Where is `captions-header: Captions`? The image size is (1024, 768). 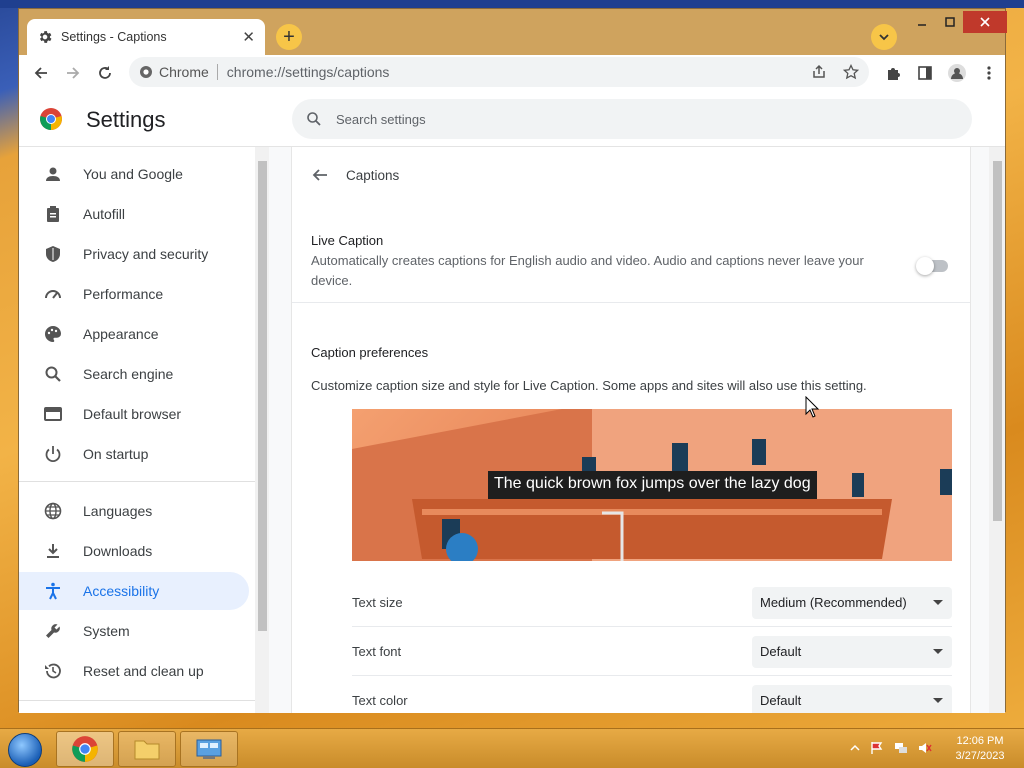 captions-header: Captions is located at coordinates (631, 175).